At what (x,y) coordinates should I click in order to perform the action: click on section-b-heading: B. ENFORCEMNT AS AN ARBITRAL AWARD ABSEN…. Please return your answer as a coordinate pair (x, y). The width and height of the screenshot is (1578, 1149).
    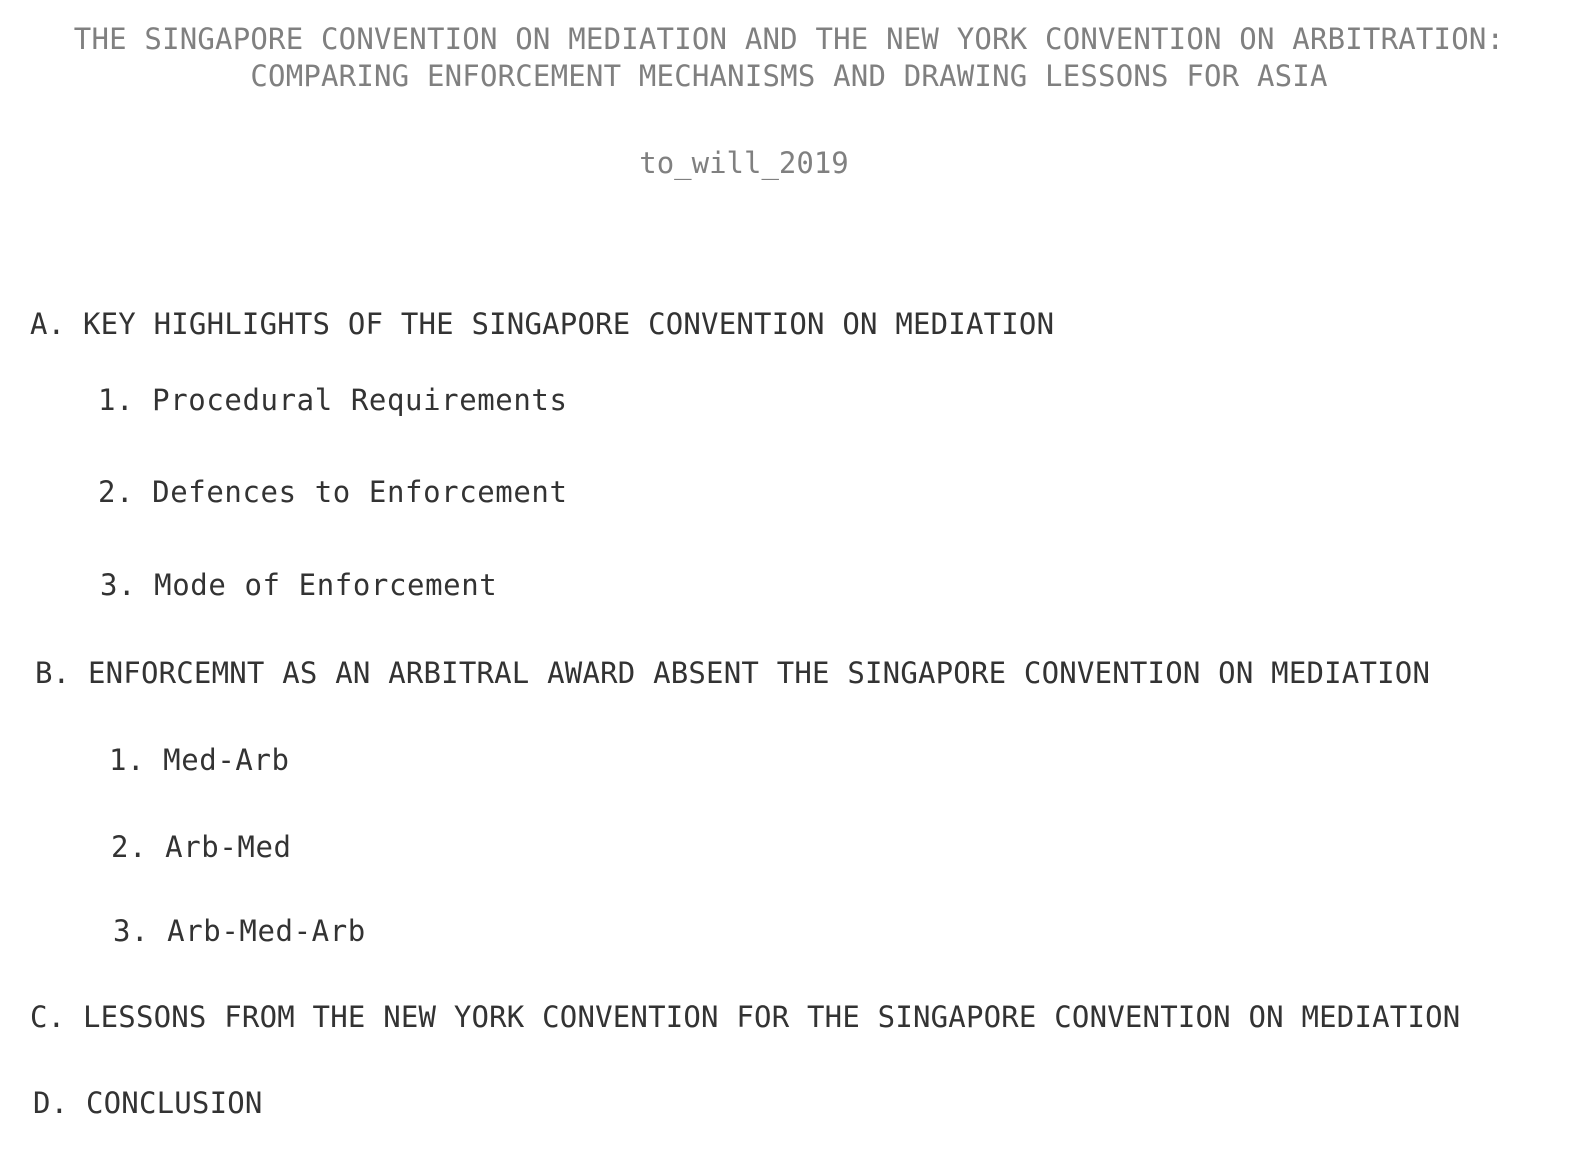
    Looking at the image, I should click on (733, 673).